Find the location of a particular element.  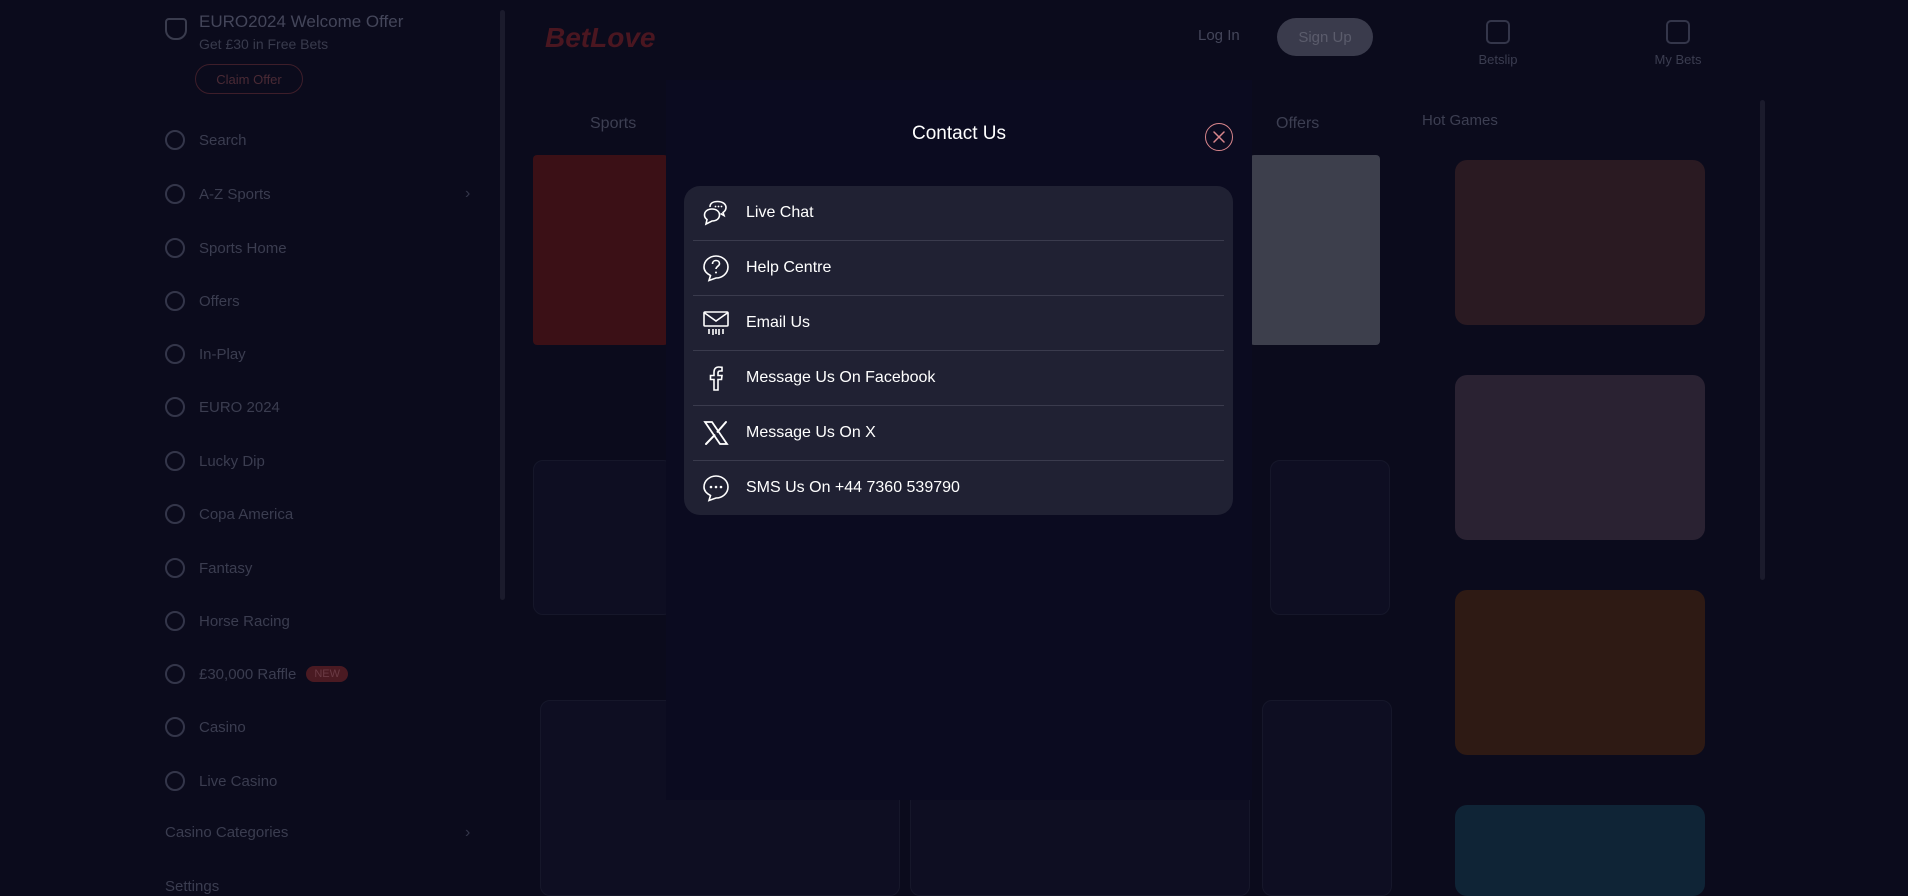

fantasy-icon is located at coordinates (175, 568).